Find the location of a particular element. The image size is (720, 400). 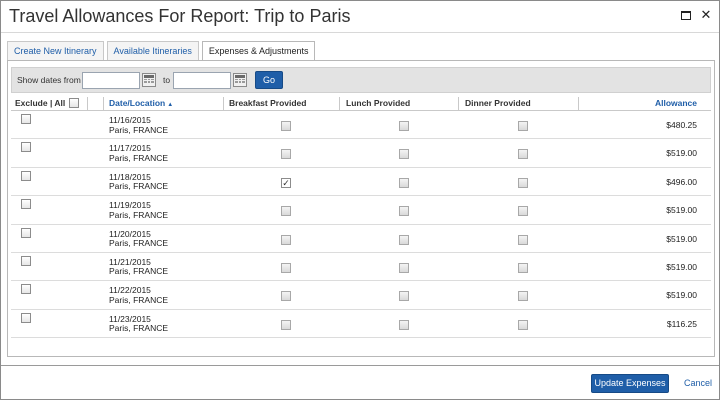

tab-create-new-itinerary: Create New Itinerary is located at coordinates (55, 50).